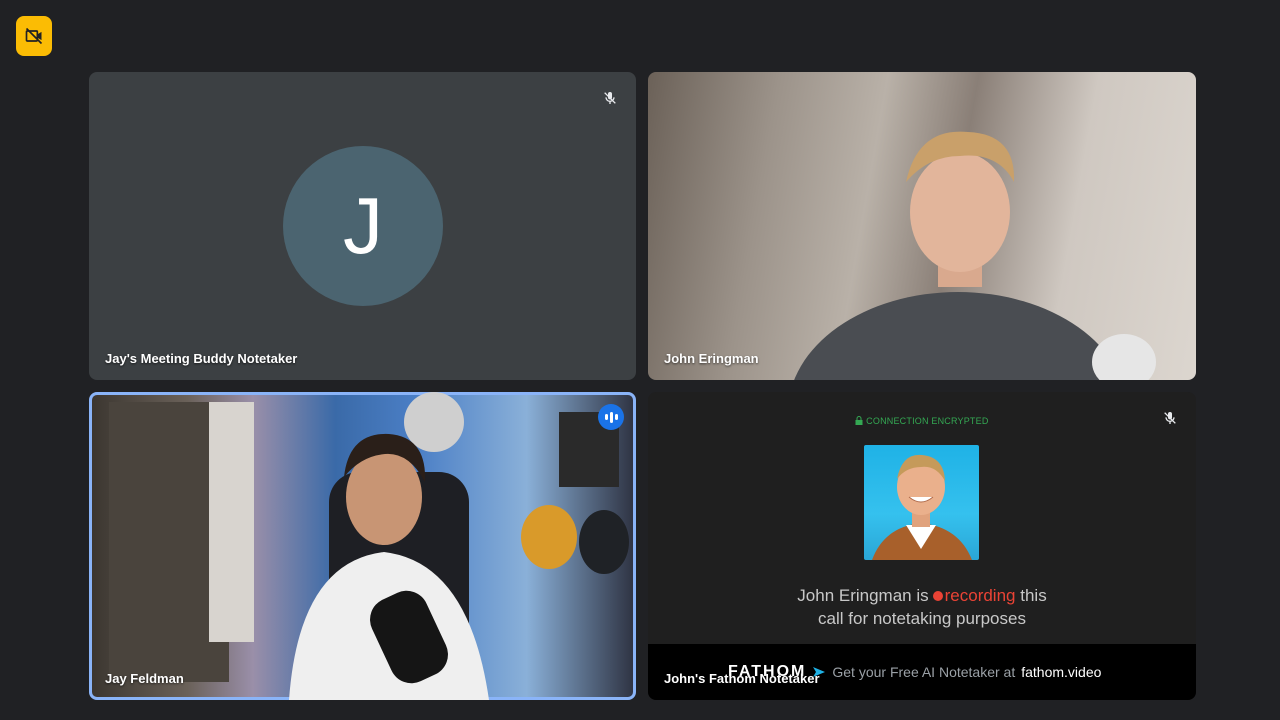 This screenshot has height=720, width=1280. Describe the element at coordinates (863, 595) in the screenshot. I see `recording-text-part: John Eringman is` at that location.